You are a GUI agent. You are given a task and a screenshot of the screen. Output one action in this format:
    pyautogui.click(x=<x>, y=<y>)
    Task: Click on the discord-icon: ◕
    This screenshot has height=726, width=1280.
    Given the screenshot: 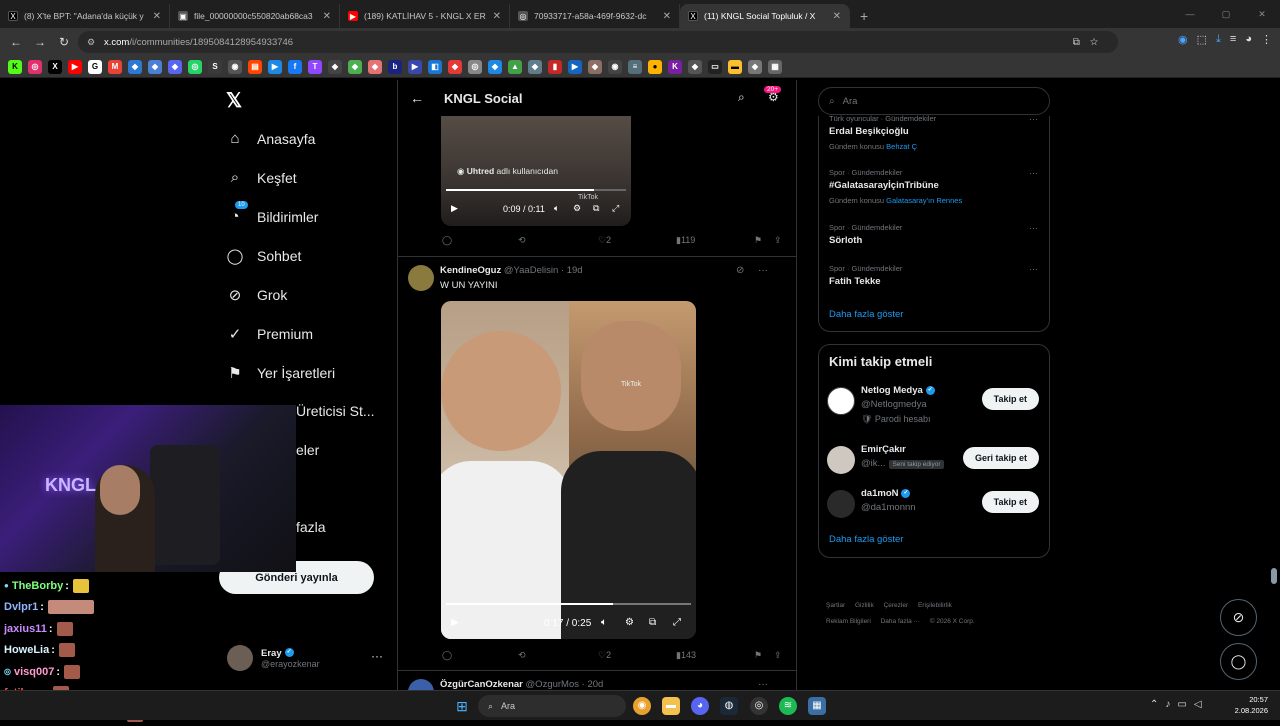 What is the action you would take?
    pyautogui.click(x=700, y=706)
    